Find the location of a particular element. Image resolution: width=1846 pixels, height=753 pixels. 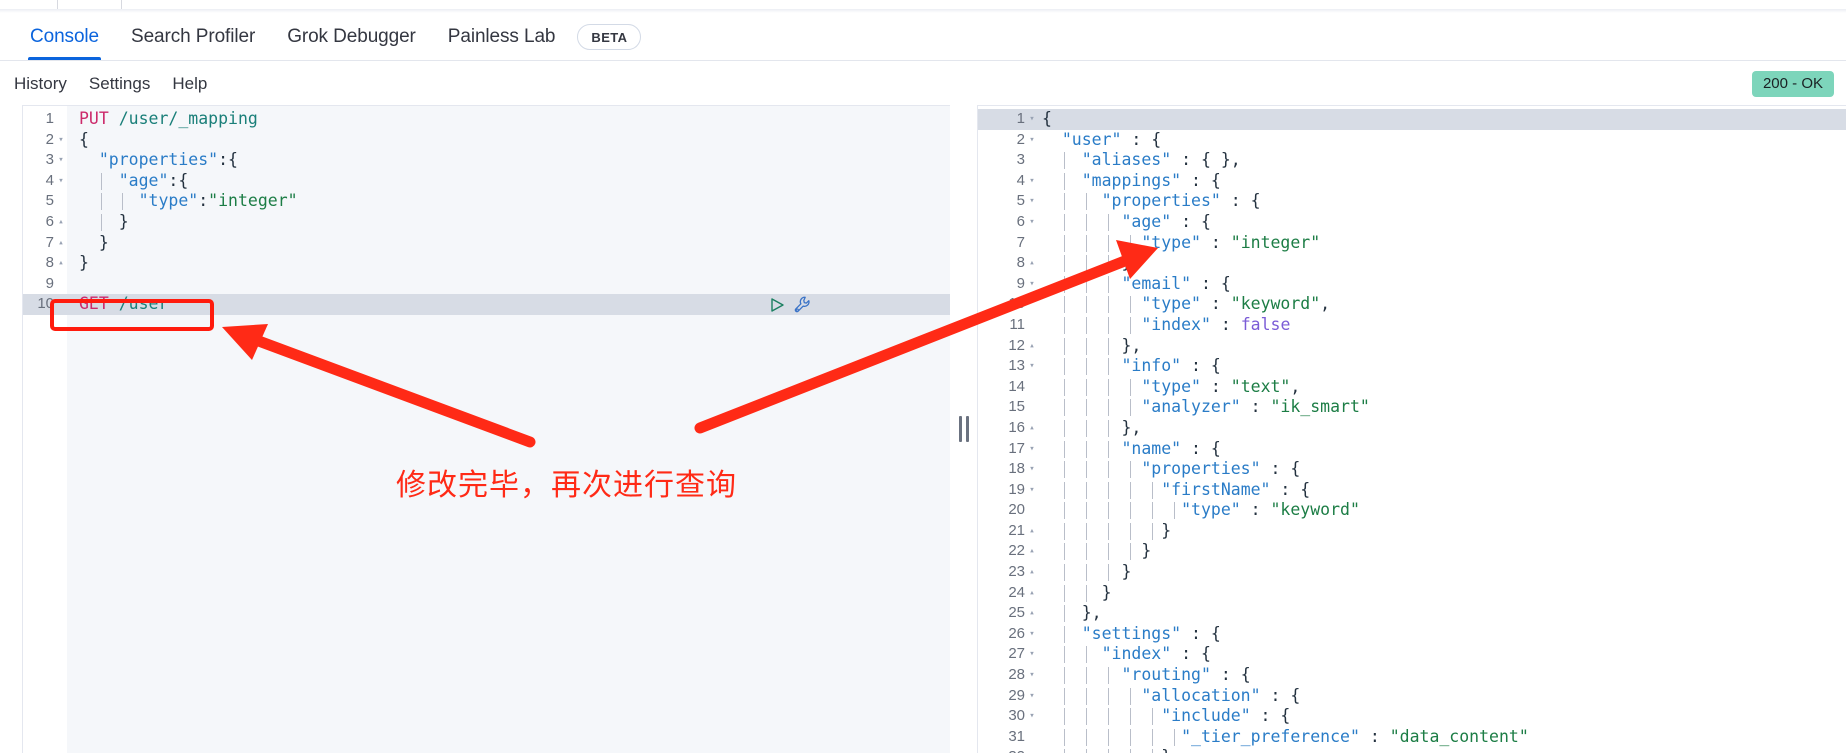

code-line-text: "mappings" : { is located at coordinates (1151, 180).